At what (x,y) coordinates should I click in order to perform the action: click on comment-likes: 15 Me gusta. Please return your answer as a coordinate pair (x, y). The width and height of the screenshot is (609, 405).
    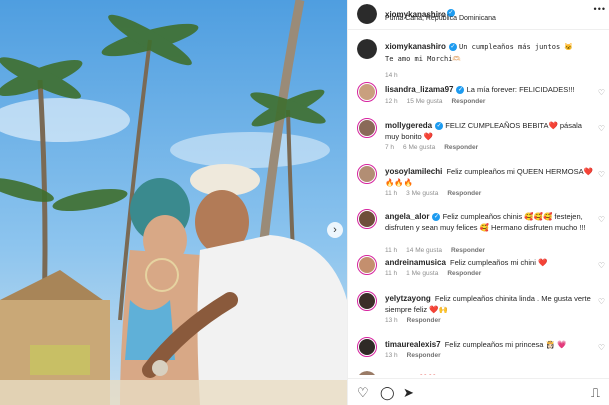
    Looking at the image, I should click on (425, 101).